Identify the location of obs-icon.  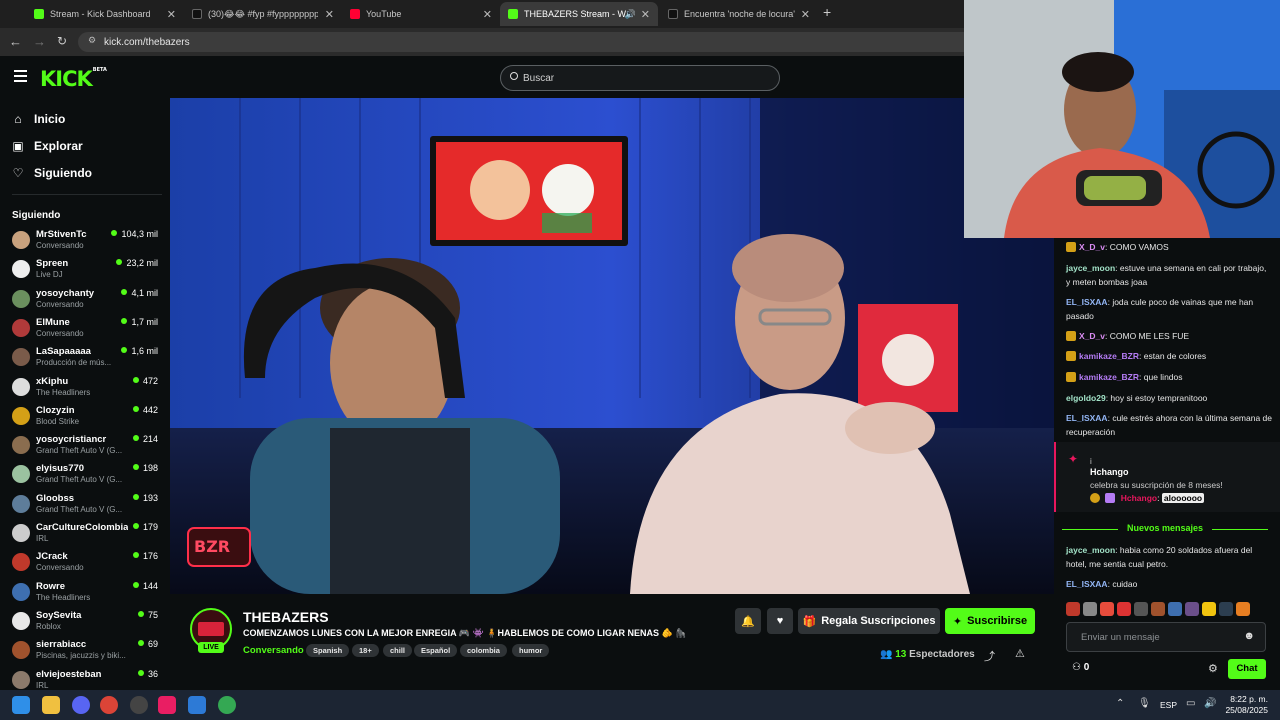
(139, 705).